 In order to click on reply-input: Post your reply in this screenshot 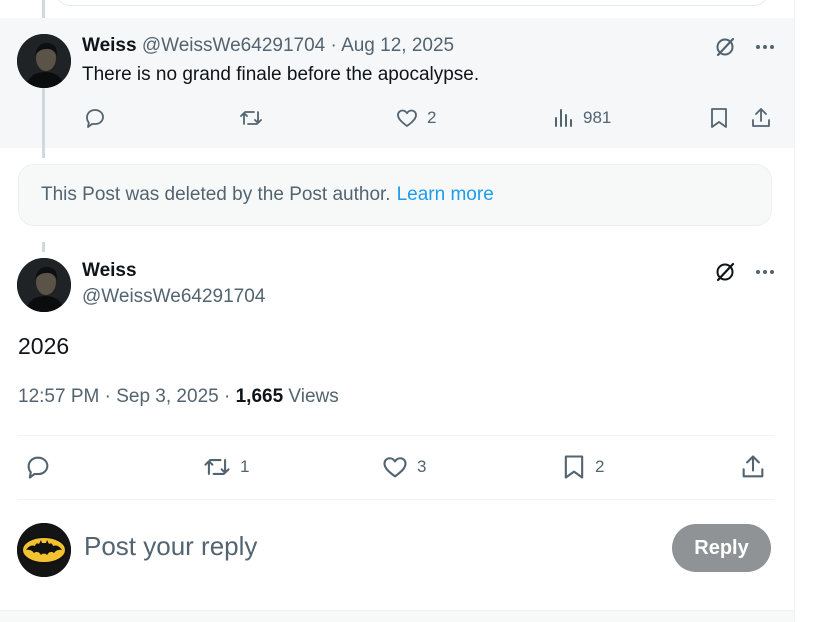, I will do `click(170, 546)`.